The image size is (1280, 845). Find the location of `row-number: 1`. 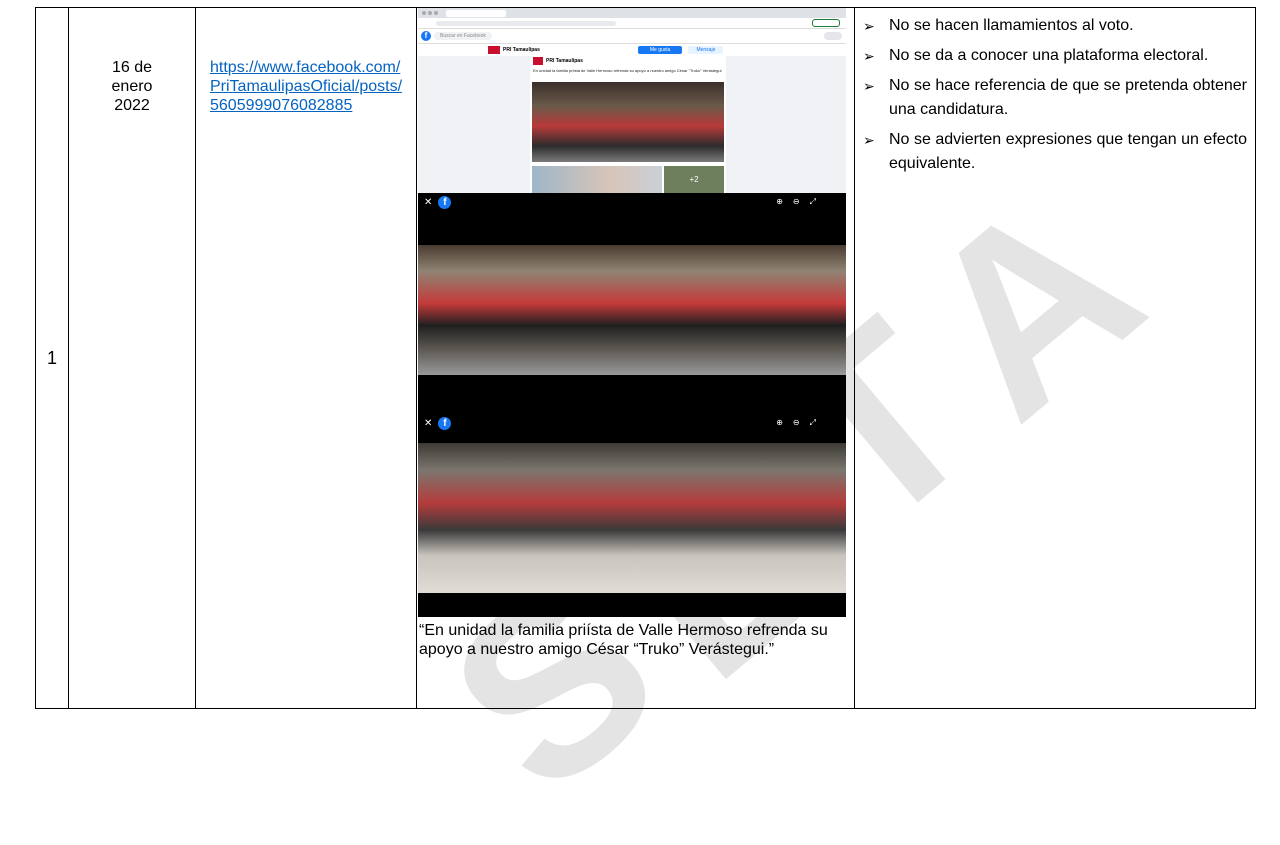

row-number: 1 is located at coordinates (52, 358).